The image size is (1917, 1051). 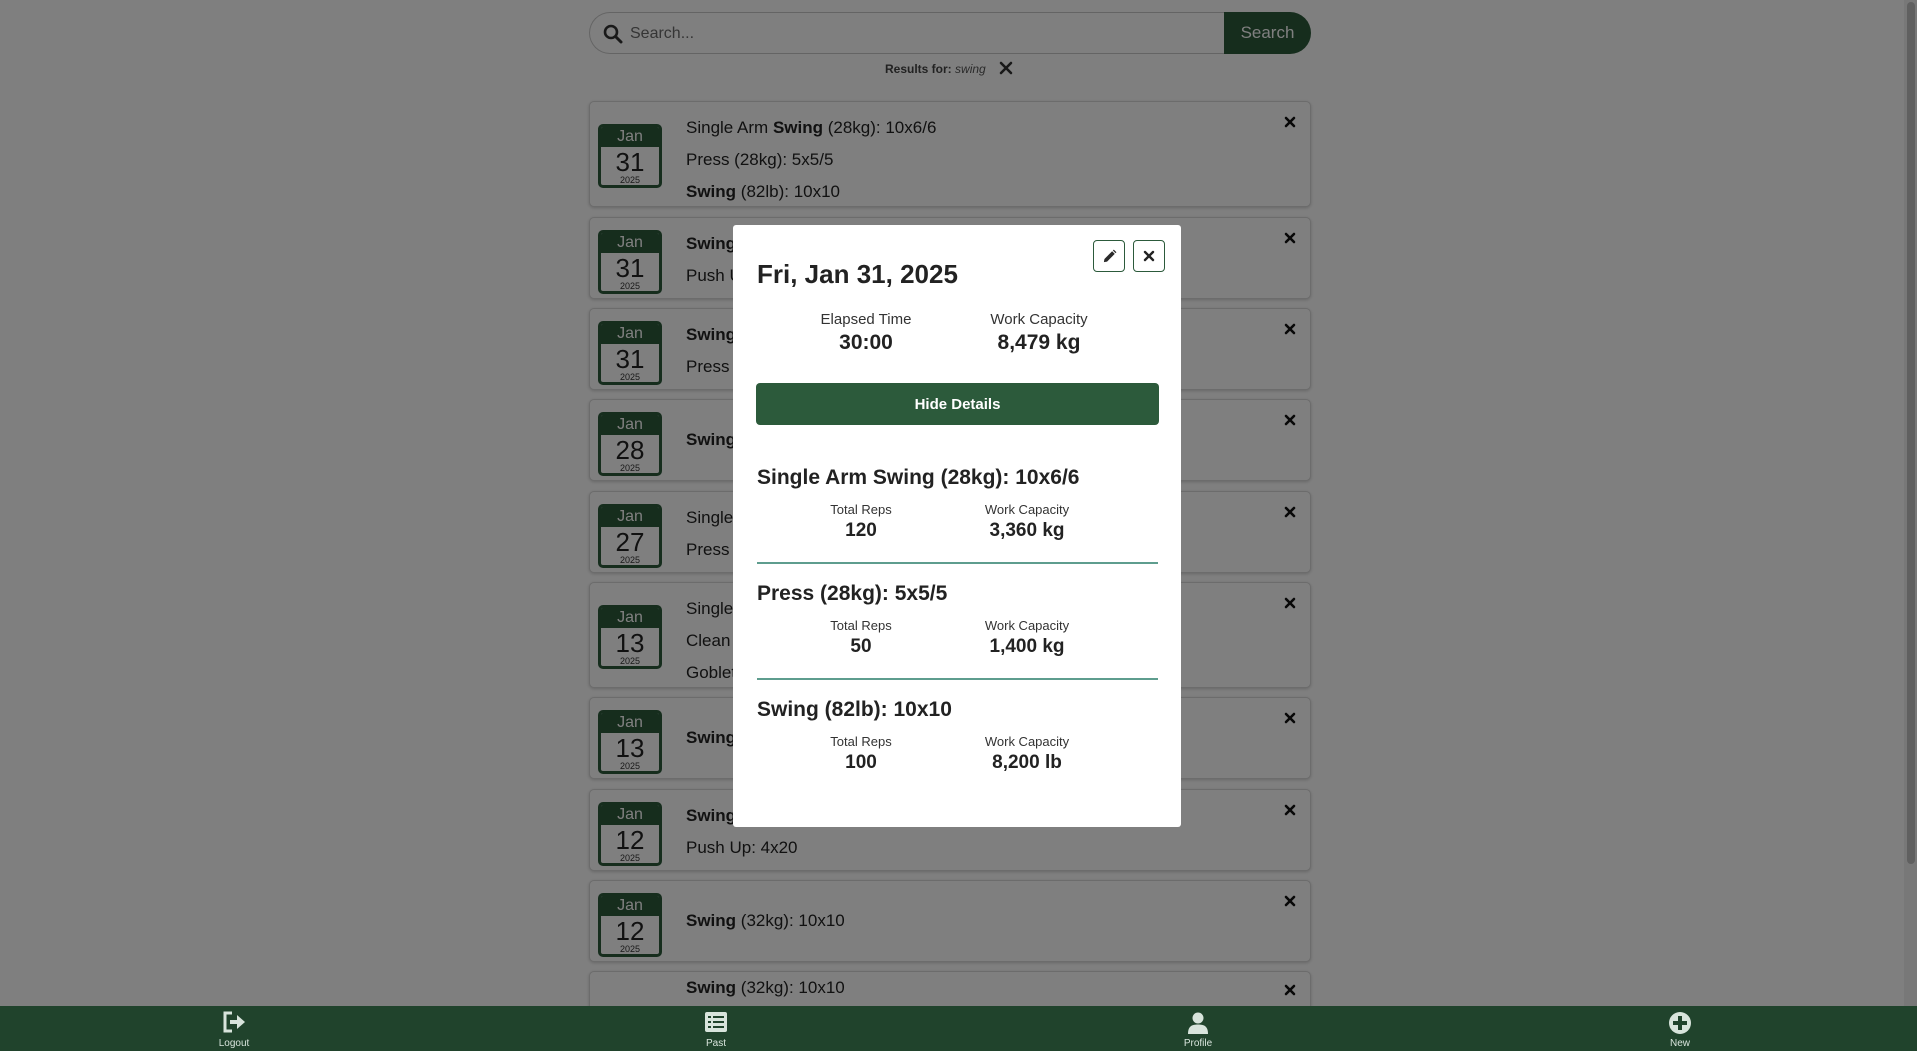 I want to click on total-reps-value: 120, so click(x=861, y=530).